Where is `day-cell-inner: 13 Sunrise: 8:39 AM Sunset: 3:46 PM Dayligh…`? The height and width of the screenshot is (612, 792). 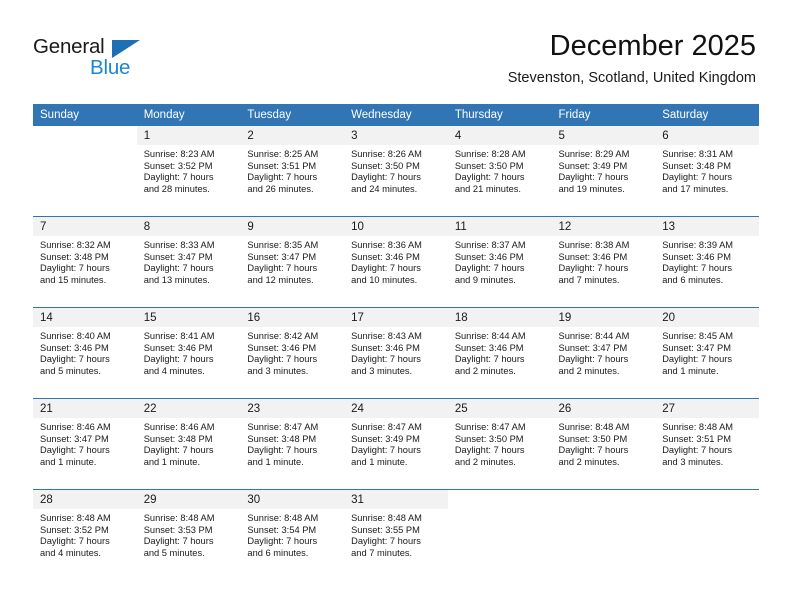 day-cell-inner: 13 Sunrise: 8:39 AM Sunset: 3:46 PM Dayligh… is located at coordinates (707, 262).